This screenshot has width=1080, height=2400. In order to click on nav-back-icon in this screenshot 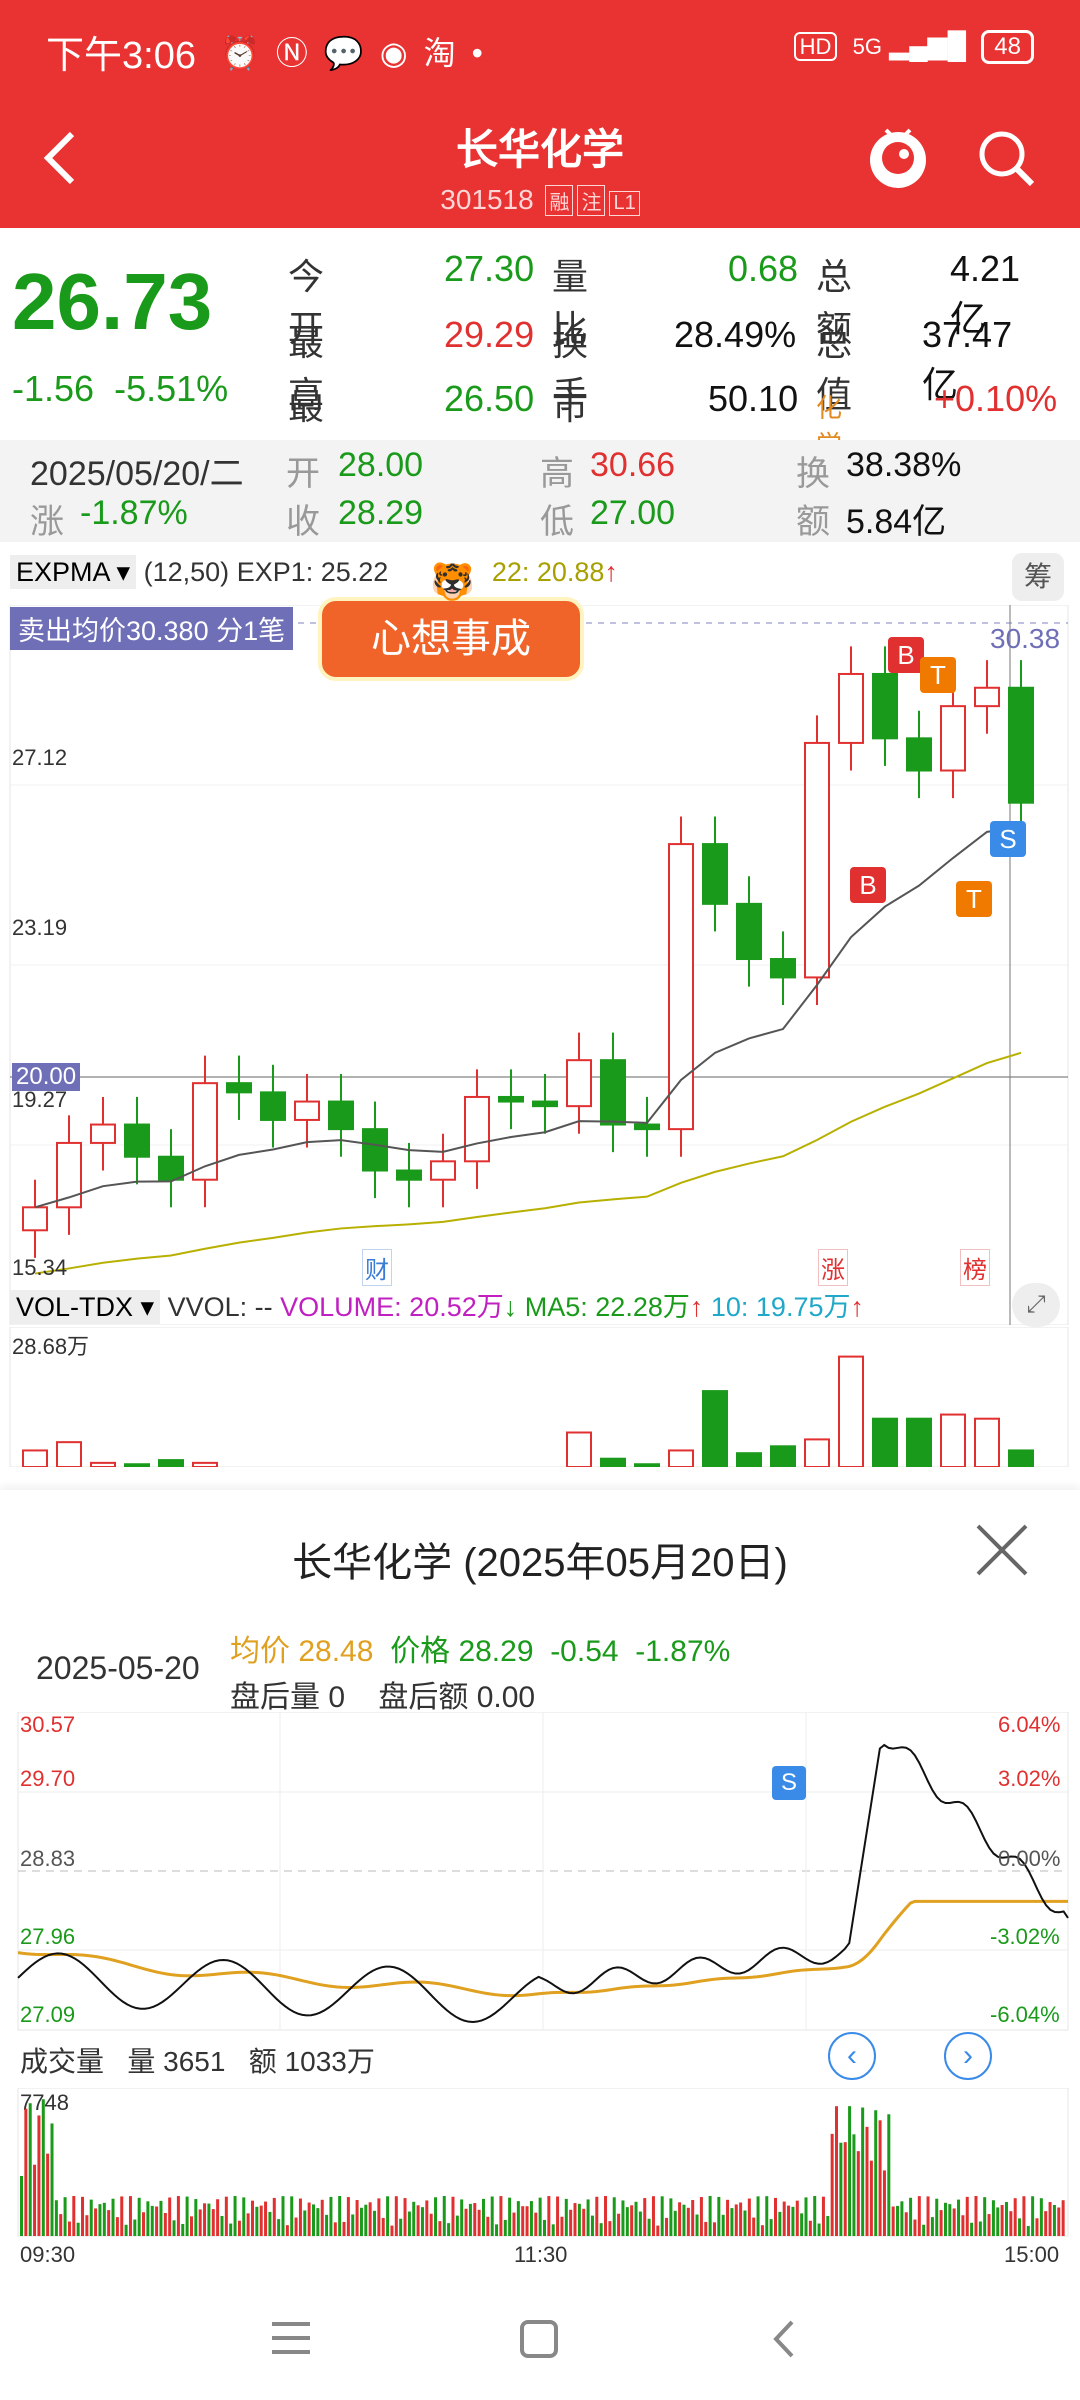, I will do `click(783, 2339)`.